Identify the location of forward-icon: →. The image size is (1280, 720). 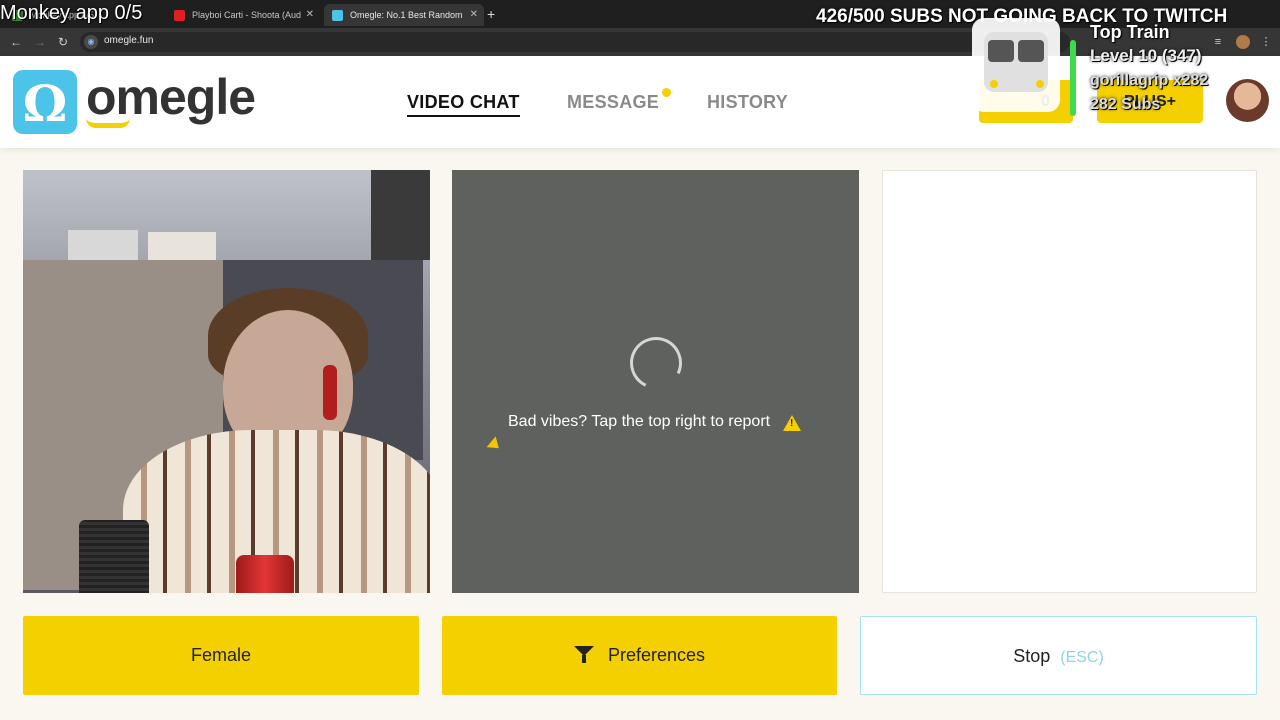
(40, 42).